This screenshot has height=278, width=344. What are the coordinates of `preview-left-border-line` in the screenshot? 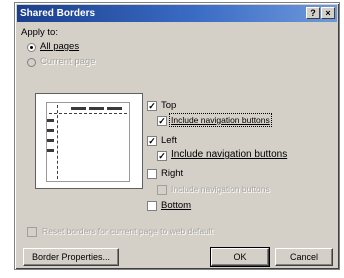 It's located at (57, 142).